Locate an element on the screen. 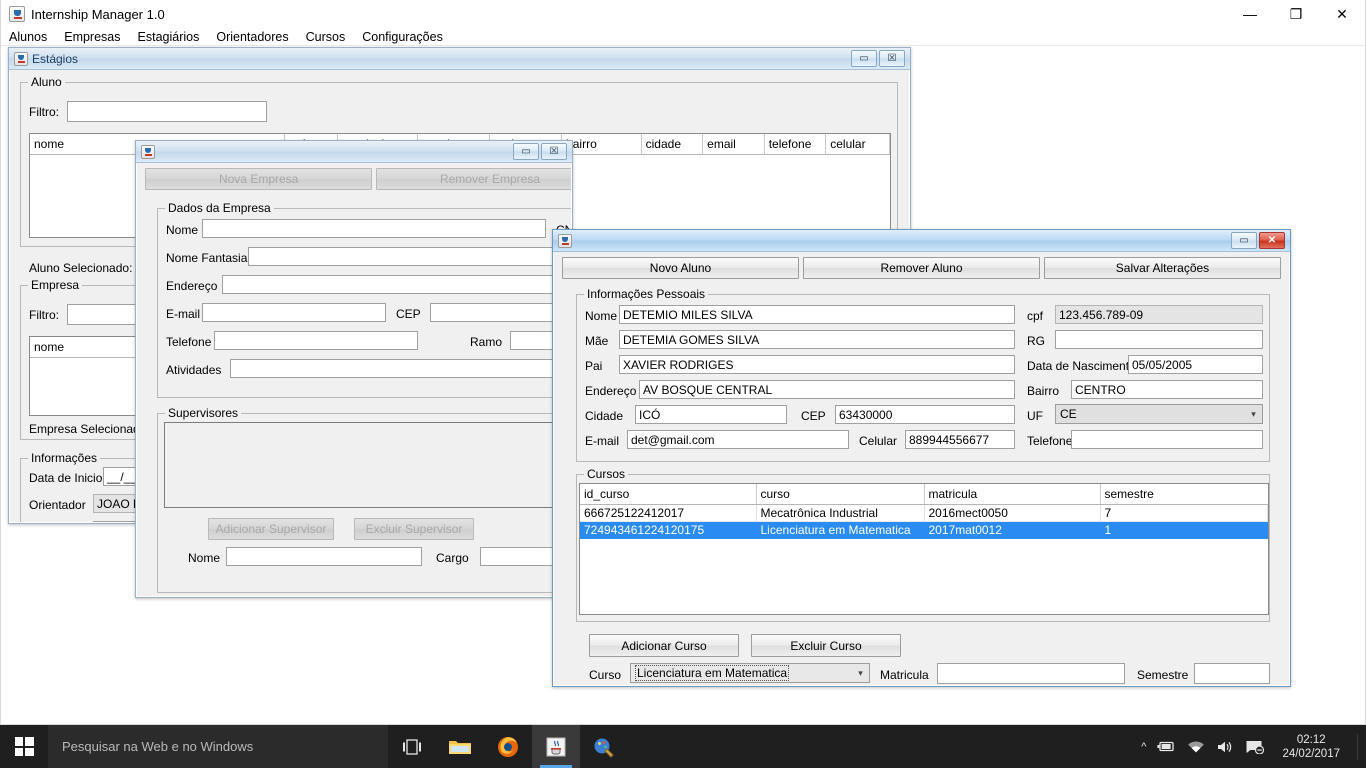 Image resolution: width=1366 pixels, height=768 pixels. excluir-curso-button: Excluir Curso is located at coordinates (826, 645).